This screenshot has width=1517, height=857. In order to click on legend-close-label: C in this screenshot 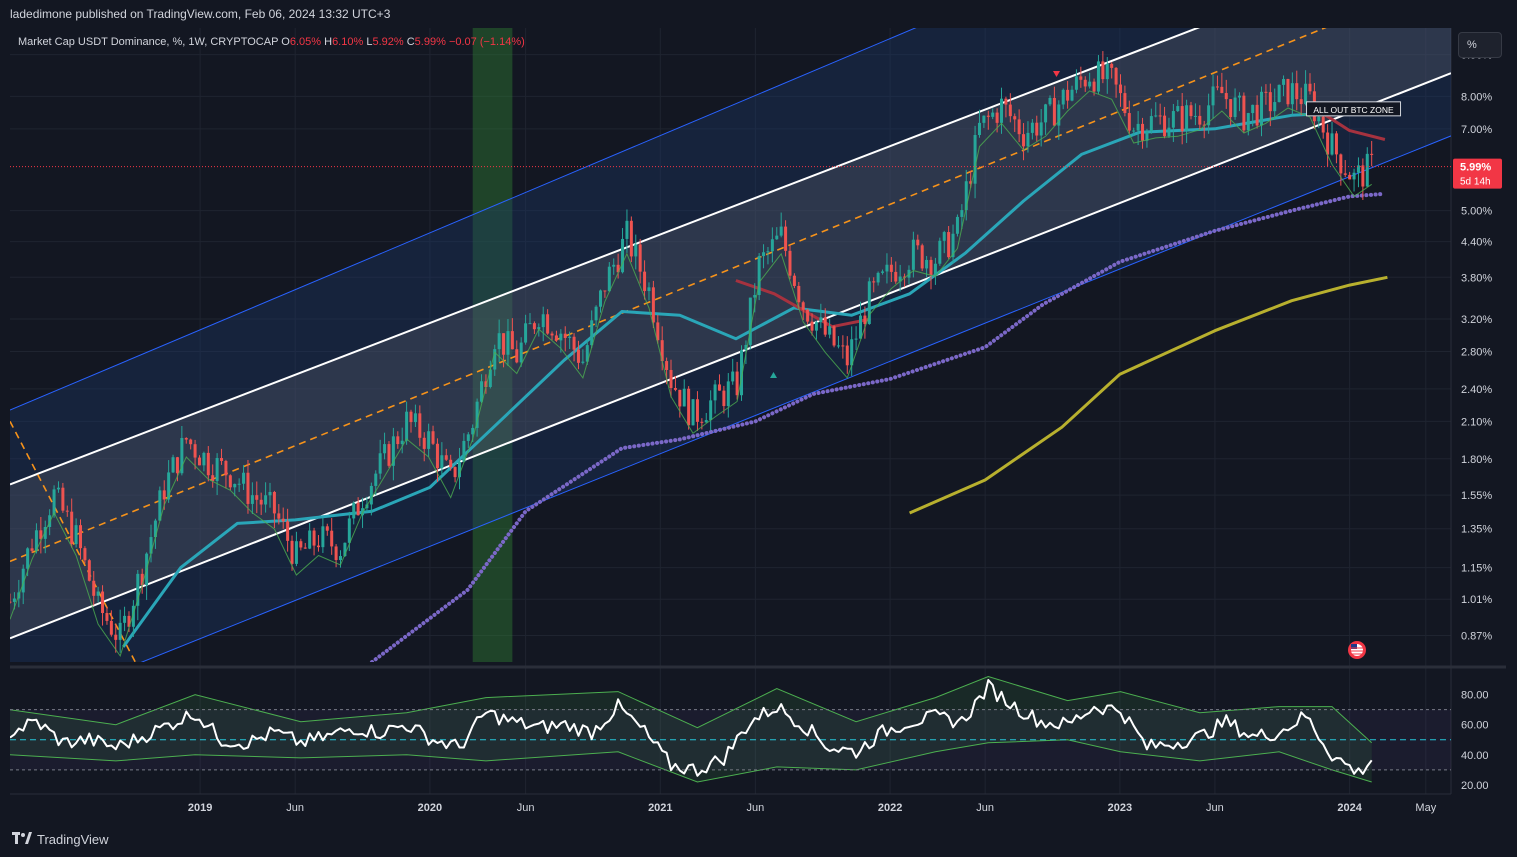, I will do `click(410, 42)`.